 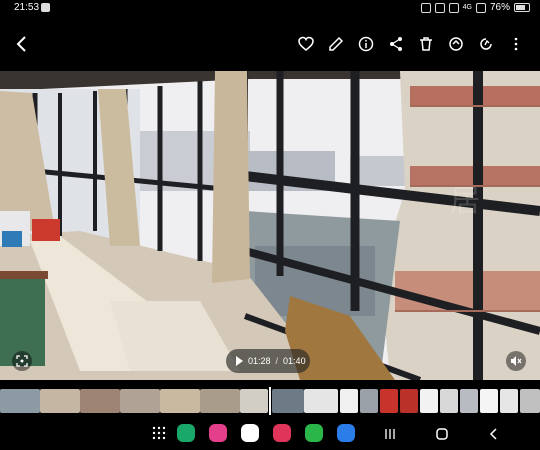 I want to click on filmstrip-position-marker, so click(x=270, y=401).